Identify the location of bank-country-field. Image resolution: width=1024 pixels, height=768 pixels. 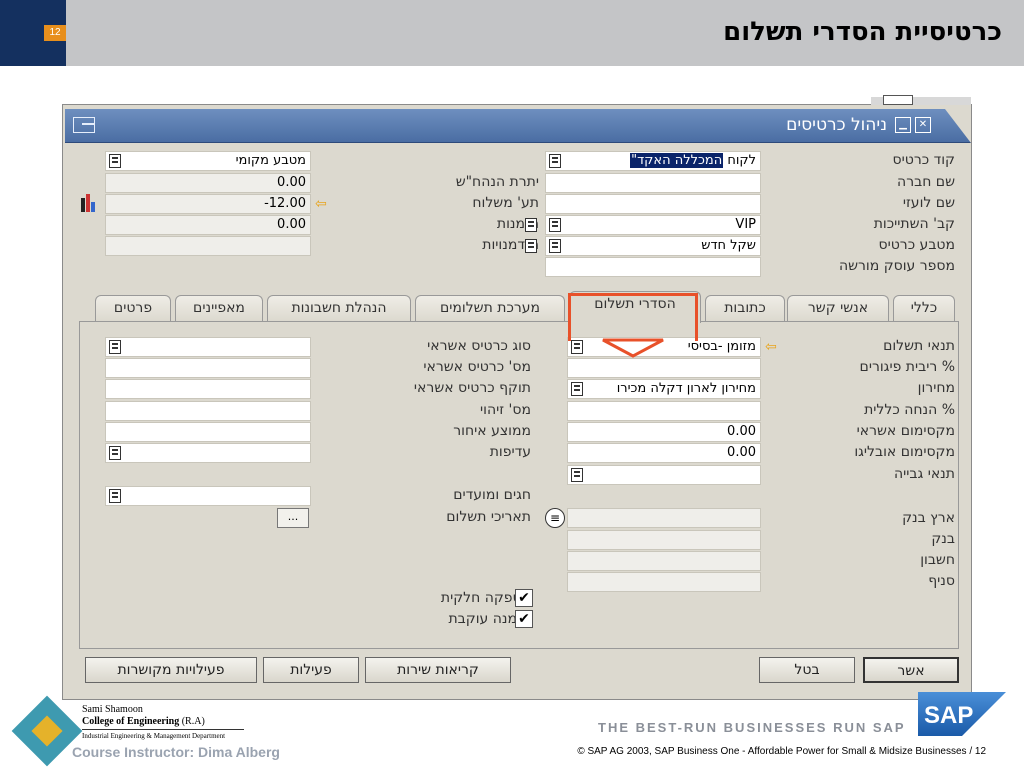
(664, 518).